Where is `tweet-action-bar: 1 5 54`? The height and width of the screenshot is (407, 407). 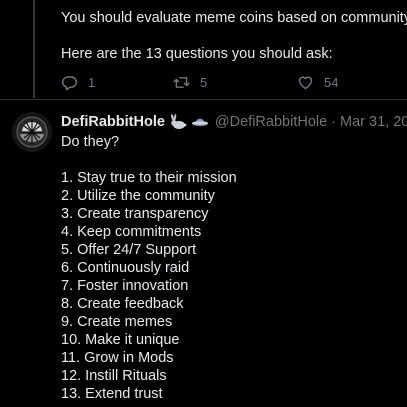
tweet-action-bar: 1 5 54 is located at coordinates (226, 82).